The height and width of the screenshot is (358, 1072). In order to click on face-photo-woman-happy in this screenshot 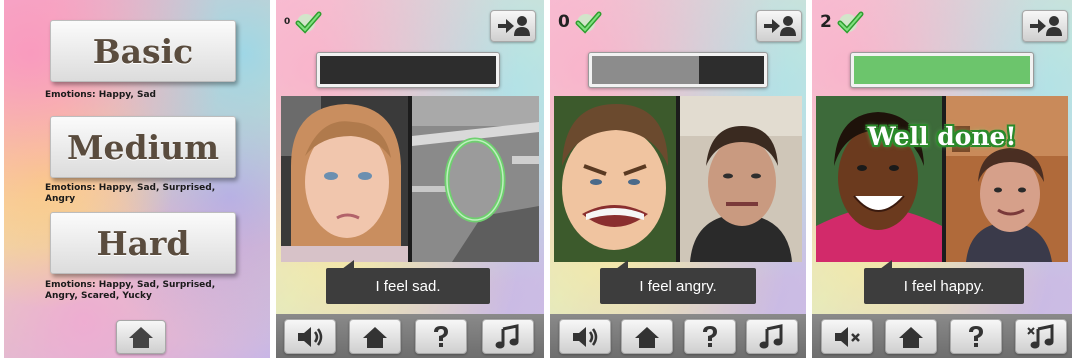, I will do `click(879, 179)`.